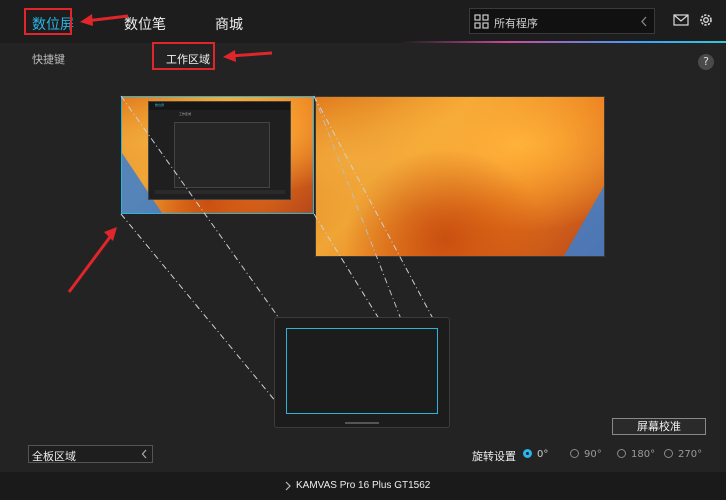  What do you see at coordinates (543, 454) in the screenshot?
I see `rotation-label-0: 0°` at bounding box center [543, 454].